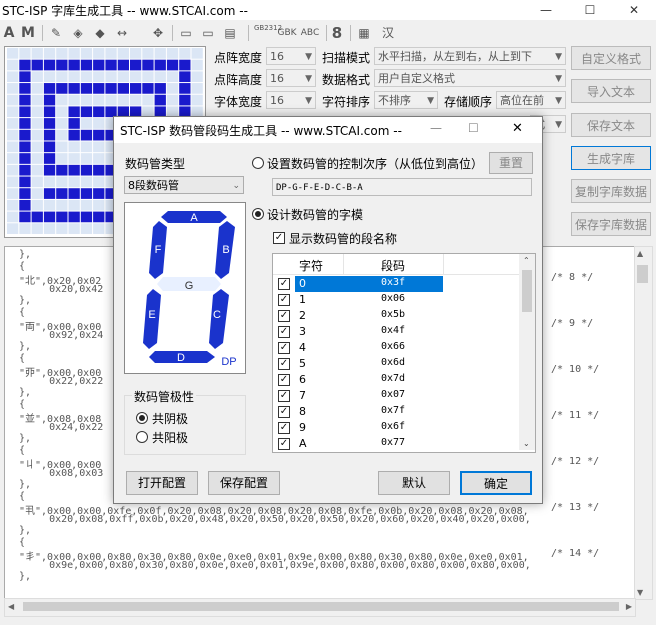 Image resolution: width=656 pixels, height=625 pixels. Describe the element at coordinates (406, 100) in the screenshot. I see `char-sort-select: 不排序 ▼` at that location.